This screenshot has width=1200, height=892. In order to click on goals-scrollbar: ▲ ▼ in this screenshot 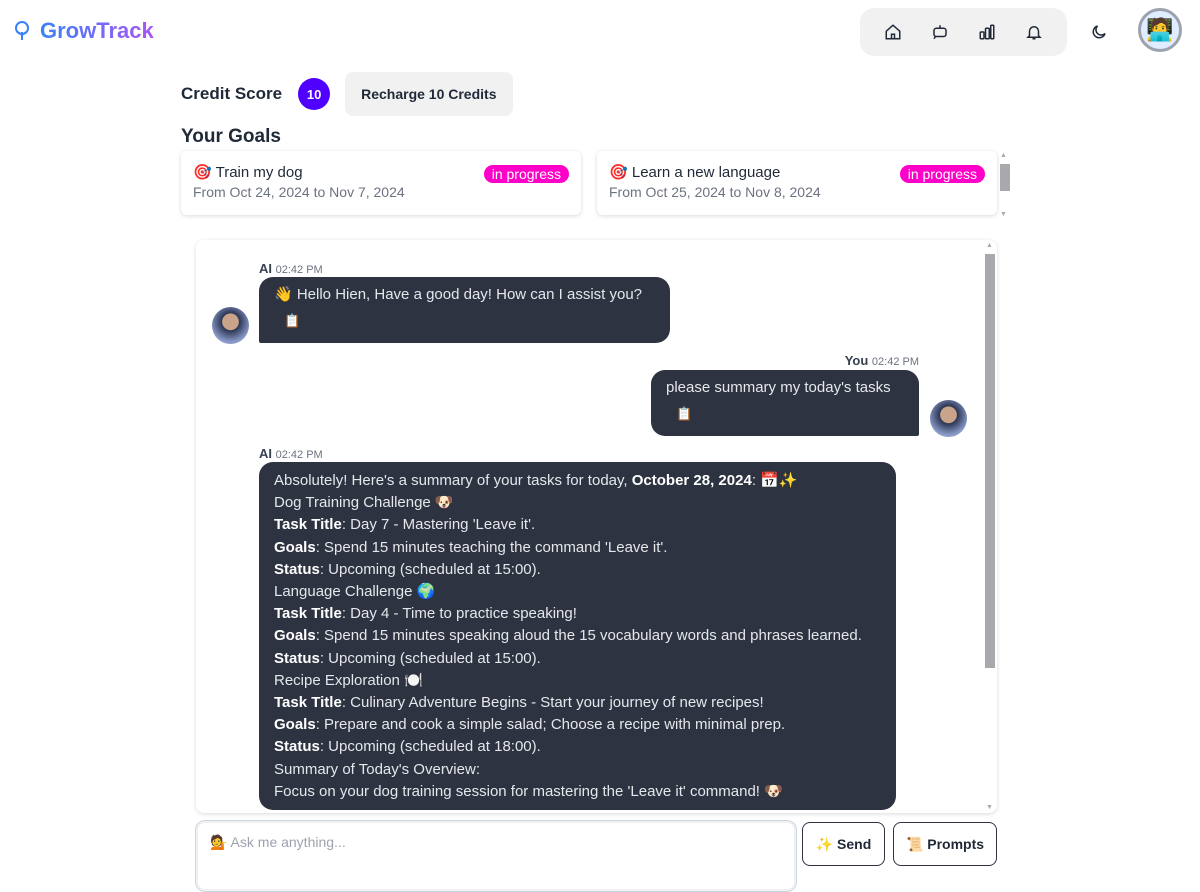, I will do `click(1004, 185)`.